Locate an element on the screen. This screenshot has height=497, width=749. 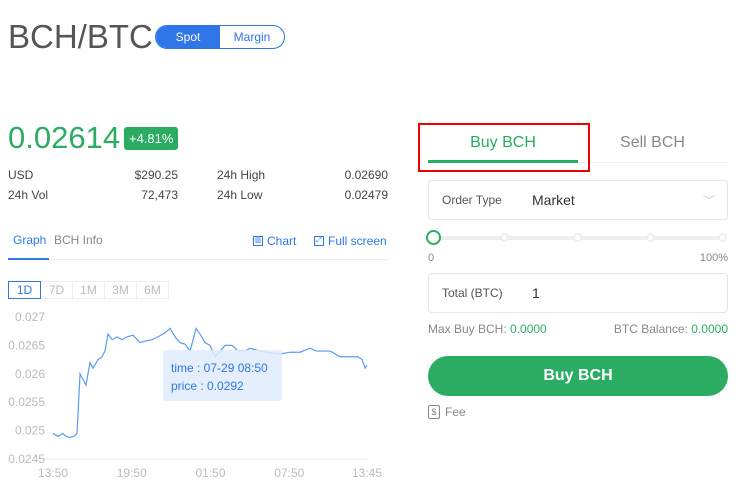
total-input: Total (BTC) 1 is located at coordinates (578, 293).